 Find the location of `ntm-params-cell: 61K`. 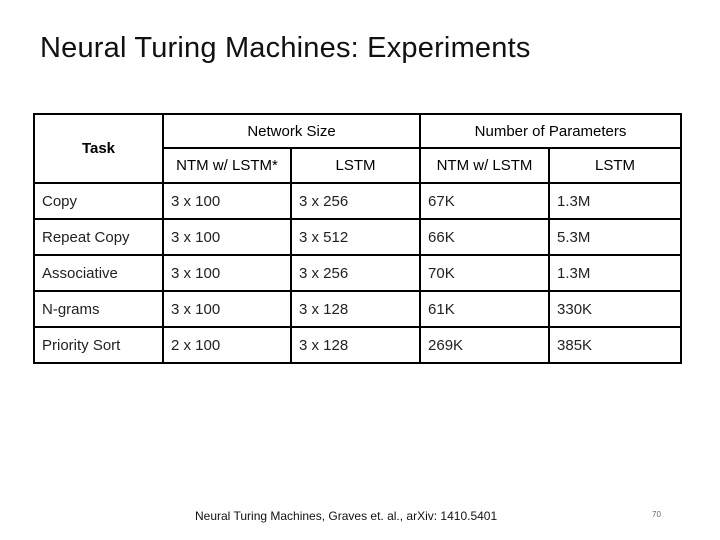

ntm-params-cell: 61K is located at coordinates (485, 309).